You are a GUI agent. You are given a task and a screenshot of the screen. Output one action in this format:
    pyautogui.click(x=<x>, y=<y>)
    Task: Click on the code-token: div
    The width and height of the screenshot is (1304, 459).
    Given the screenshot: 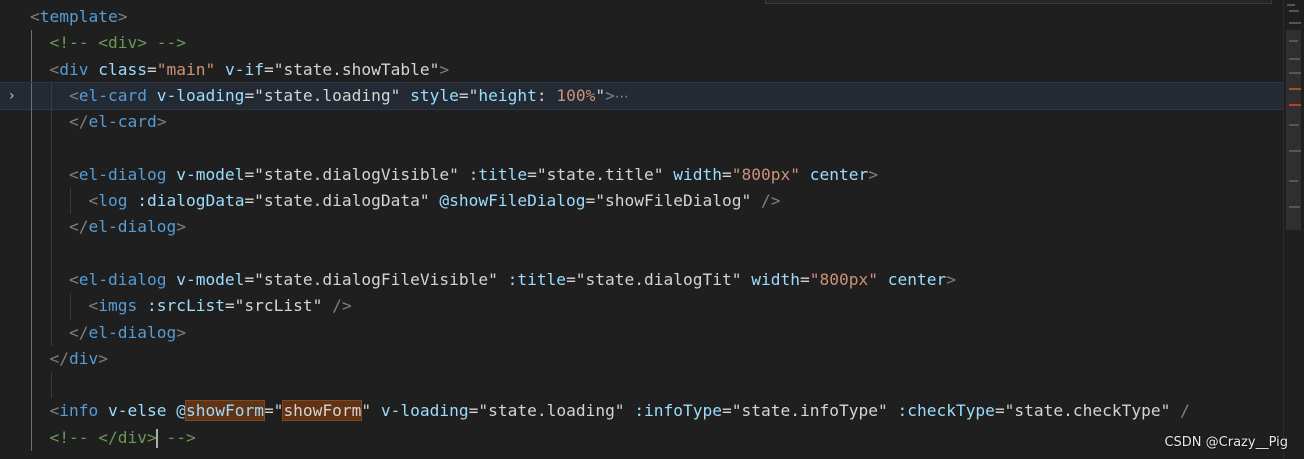 What is the action you would take?
    pyautogui.click(x=84, y=358)
    